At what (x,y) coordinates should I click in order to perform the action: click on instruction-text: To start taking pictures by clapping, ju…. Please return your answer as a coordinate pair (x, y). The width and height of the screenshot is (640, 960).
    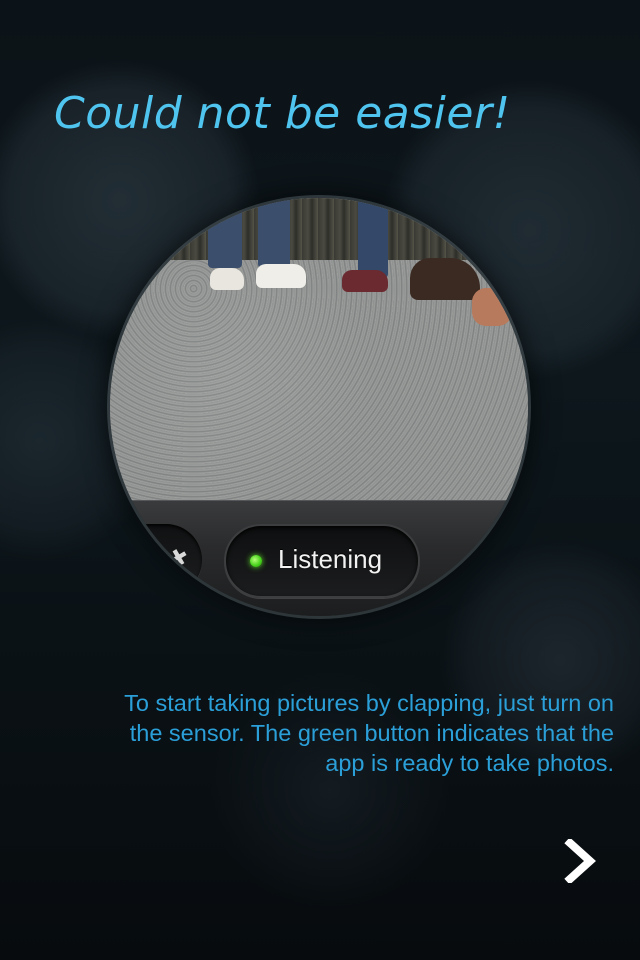
    Looking at the image, I should click on (322, 733).